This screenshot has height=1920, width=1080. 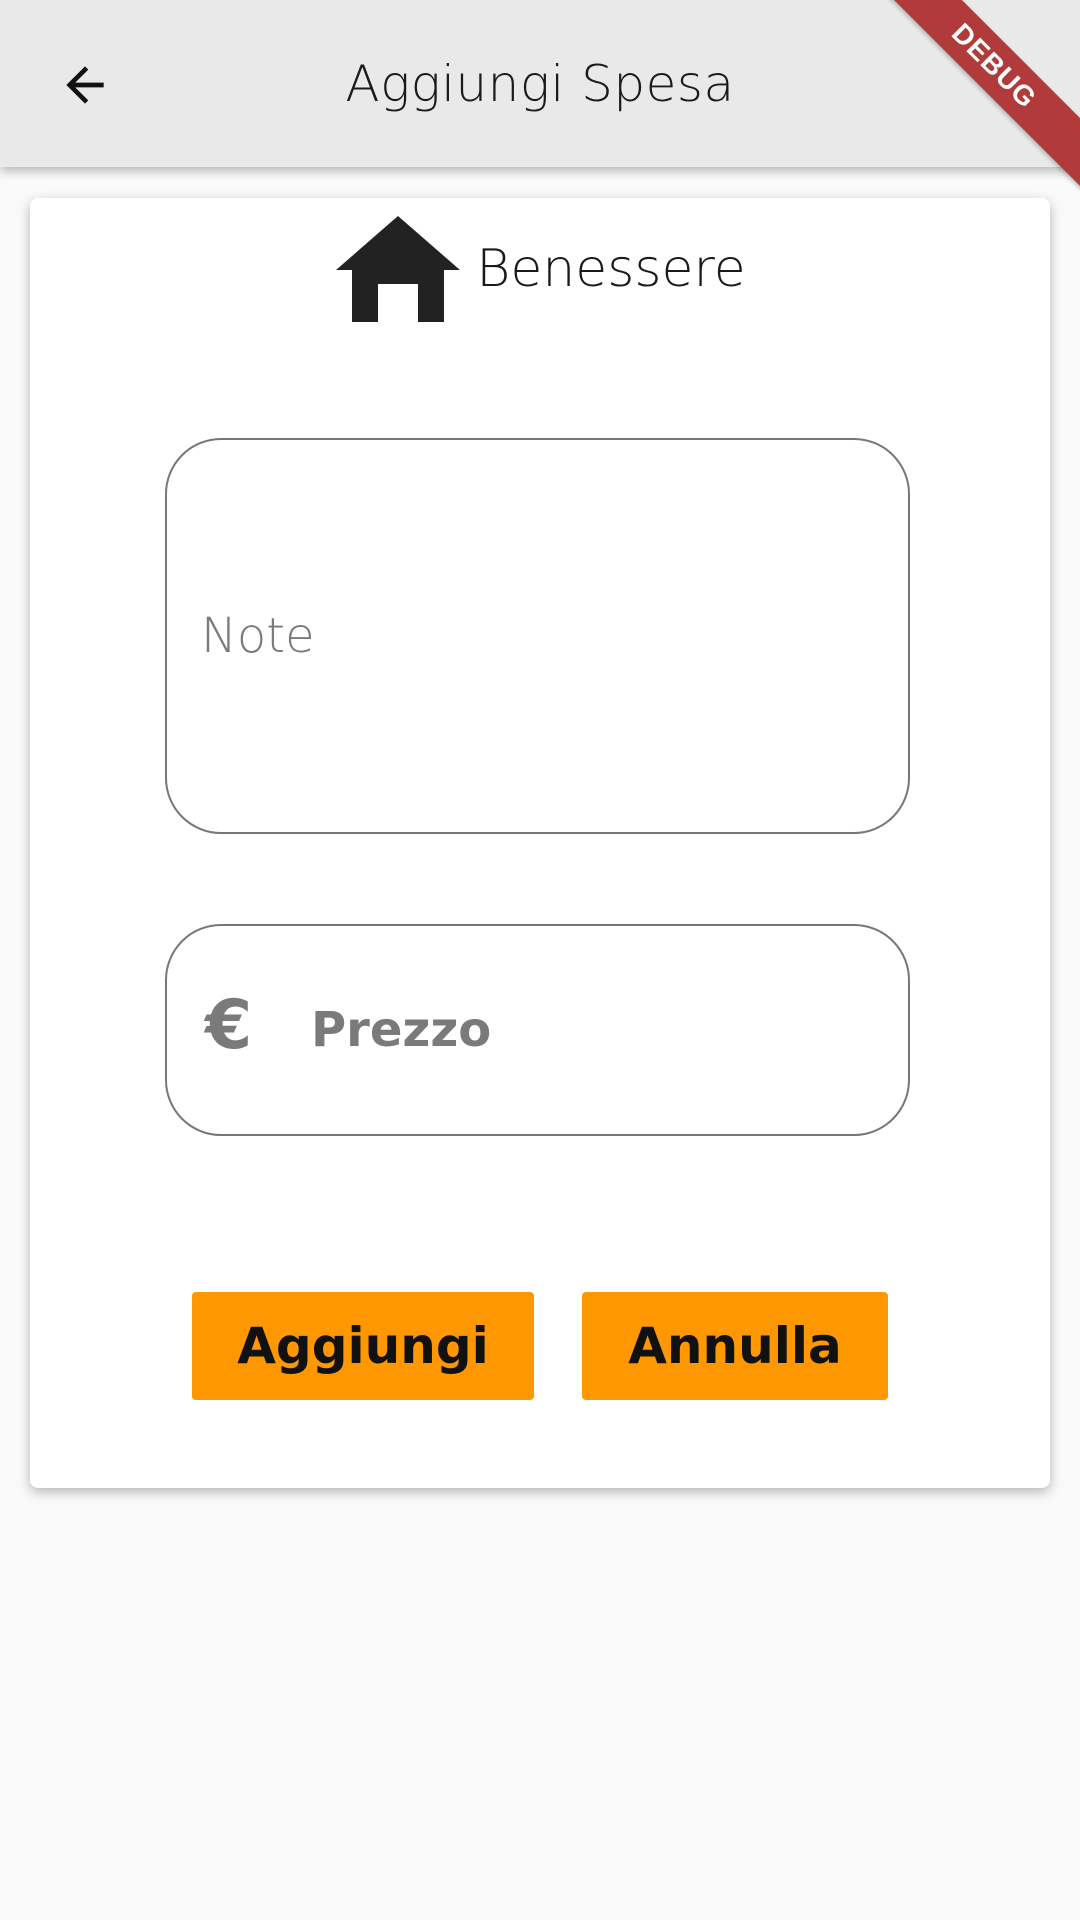 I want to click on price-field: €, so click(x=537, y=1030).